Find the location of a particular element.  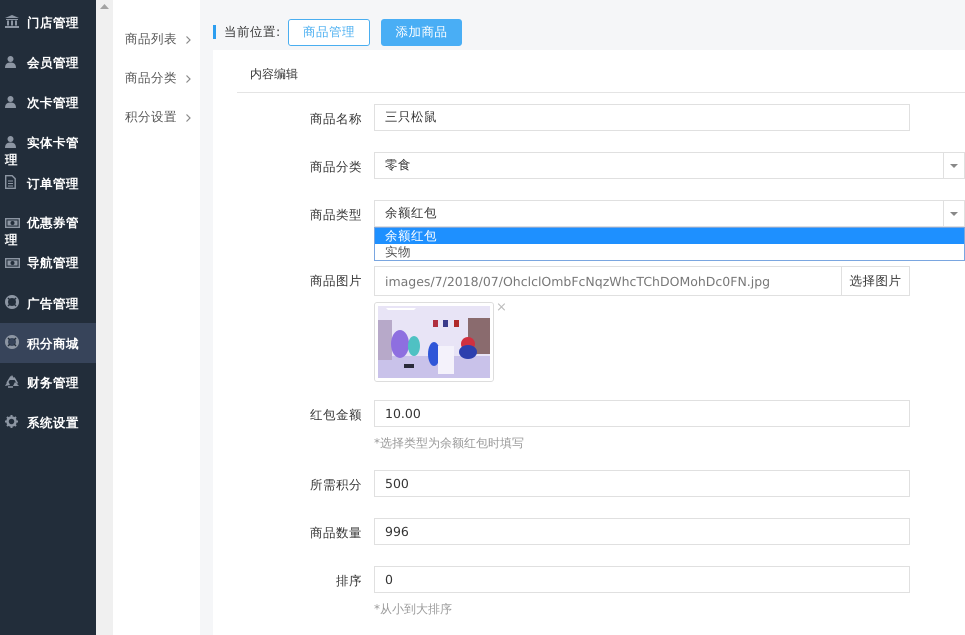

field-label: 排序 is located at coordinates (348, 581).